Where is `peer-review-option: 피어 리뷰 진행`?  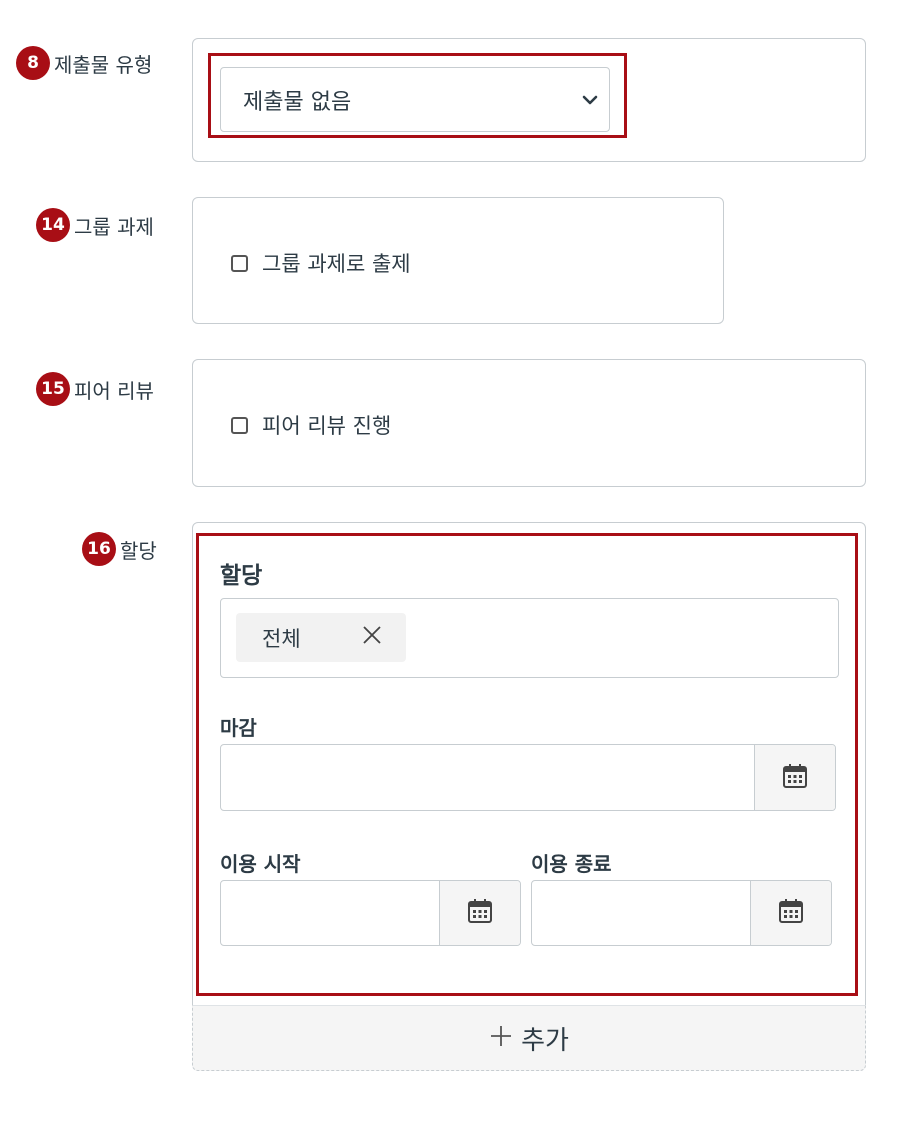 peer-review-option: 피어 리뷰 진행 is located at coordinates (311, 425).